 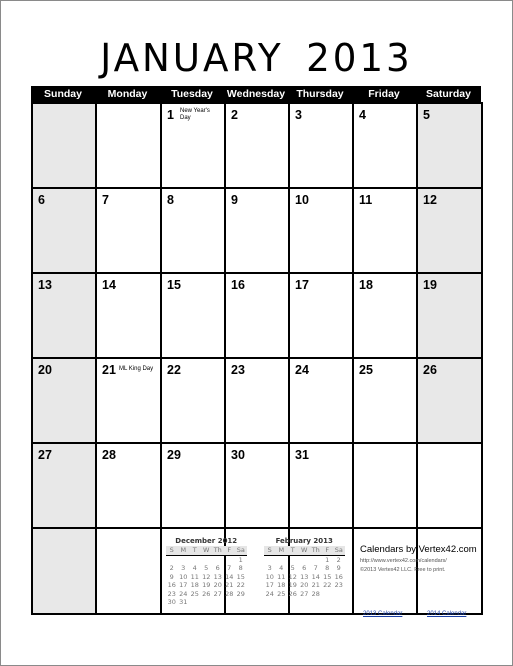 I want to click on mini-day: 20, so click(x=217, y=585).